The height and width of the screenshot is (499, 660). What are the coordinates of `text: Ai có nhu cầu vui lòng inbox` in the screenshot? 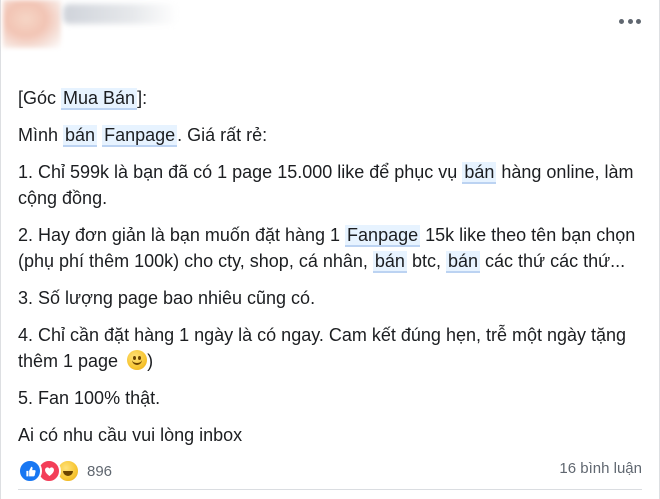 It's located at (130, 435).